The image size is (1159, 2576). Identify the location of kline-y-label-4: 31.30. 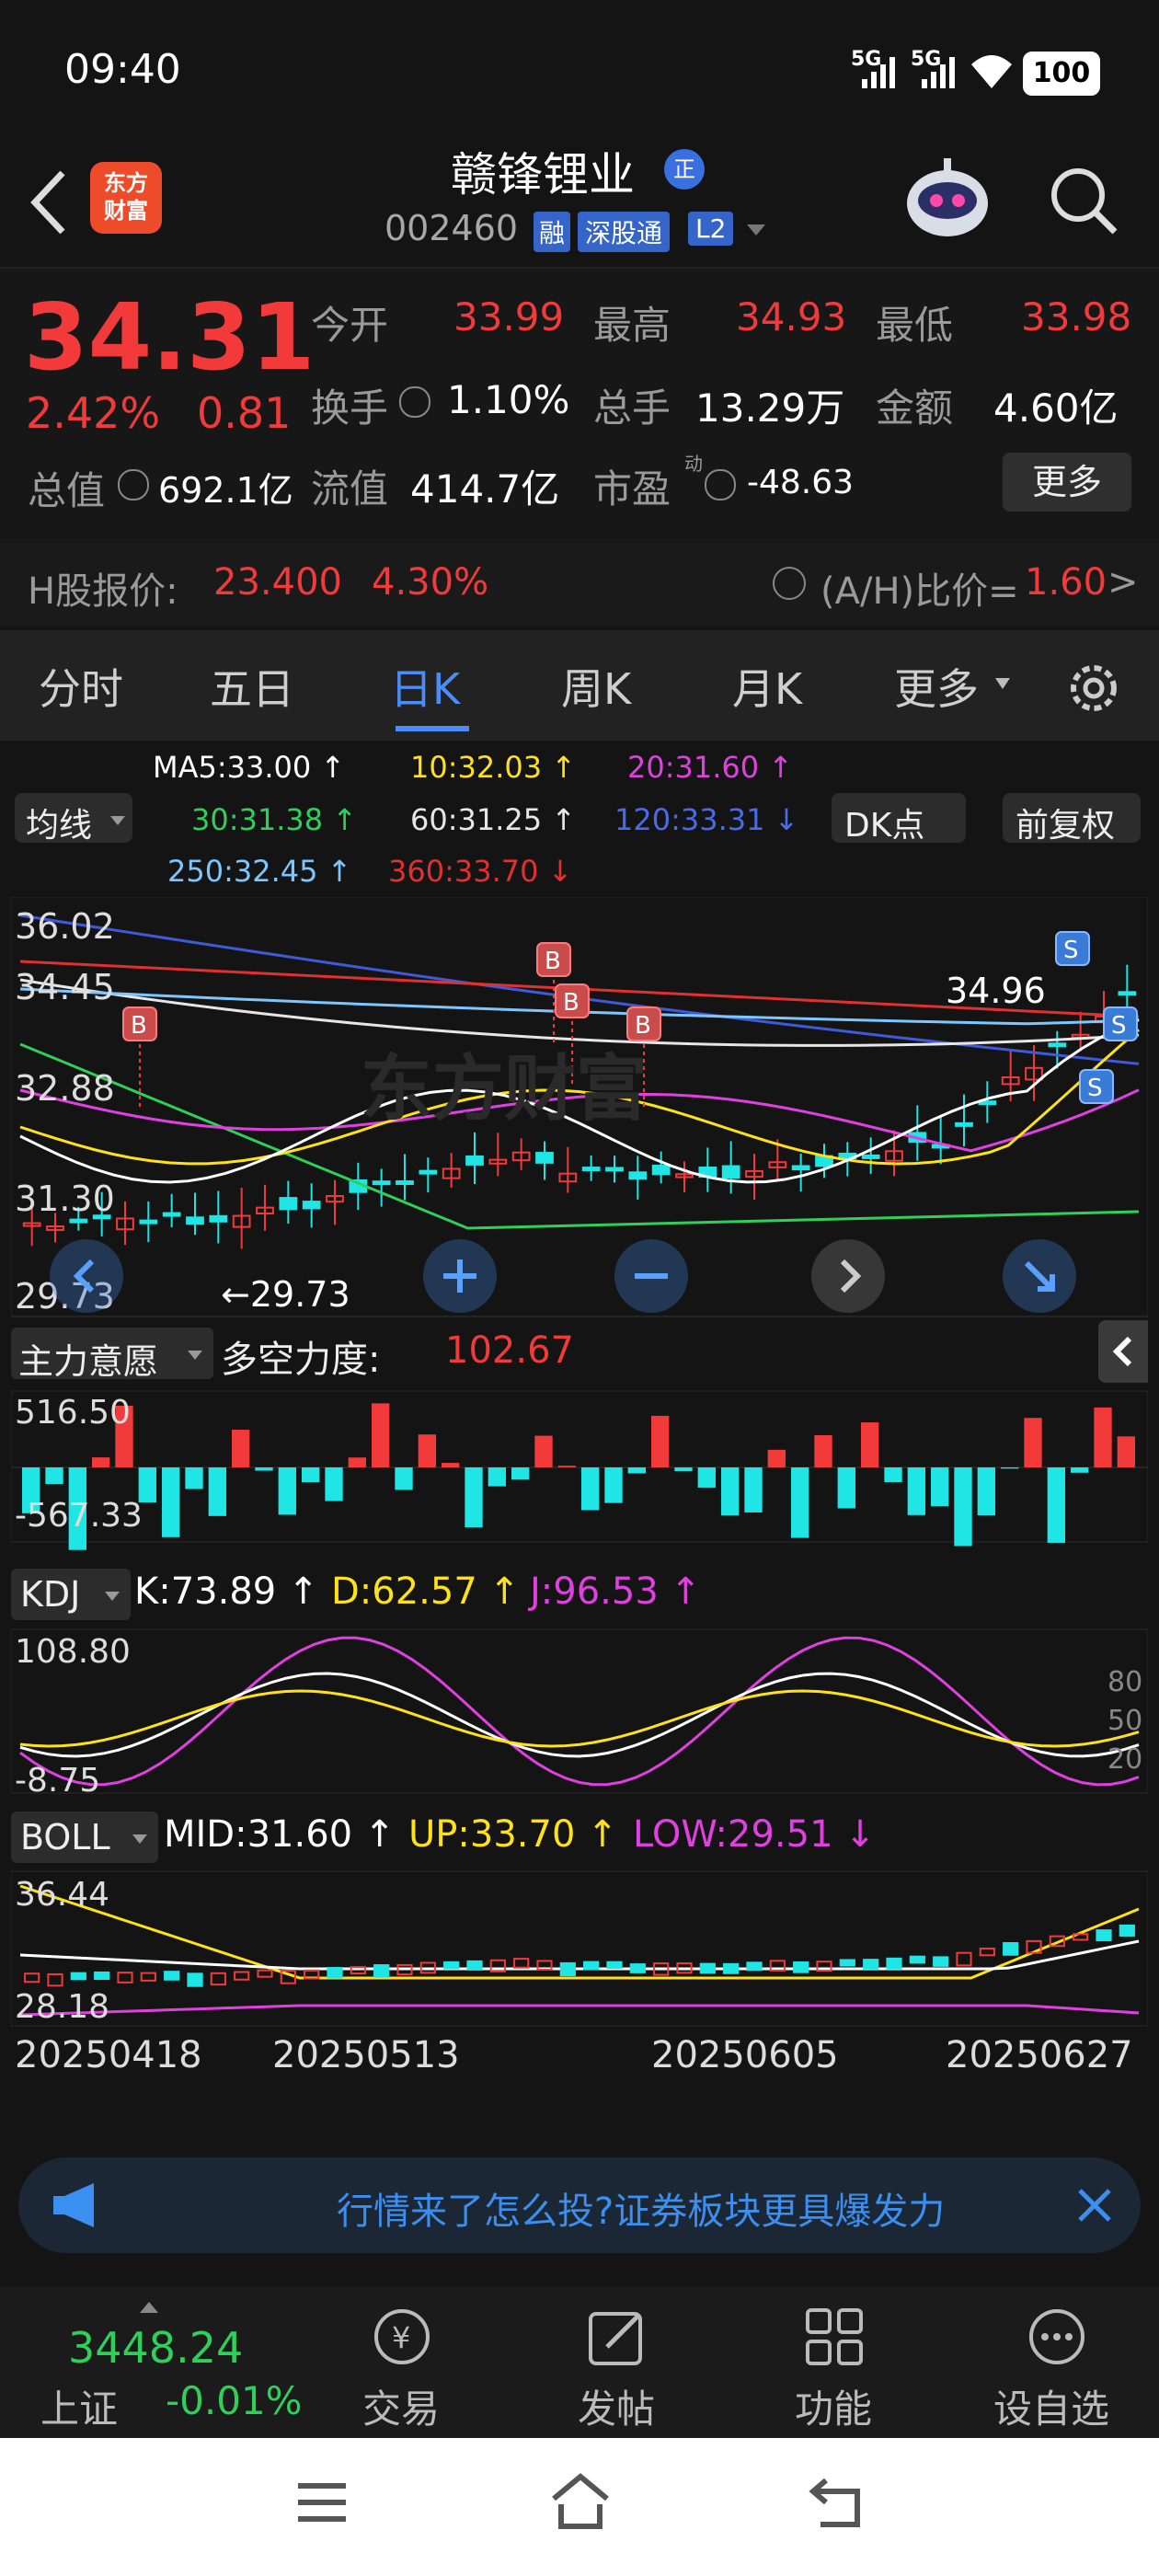
(65, 1199).